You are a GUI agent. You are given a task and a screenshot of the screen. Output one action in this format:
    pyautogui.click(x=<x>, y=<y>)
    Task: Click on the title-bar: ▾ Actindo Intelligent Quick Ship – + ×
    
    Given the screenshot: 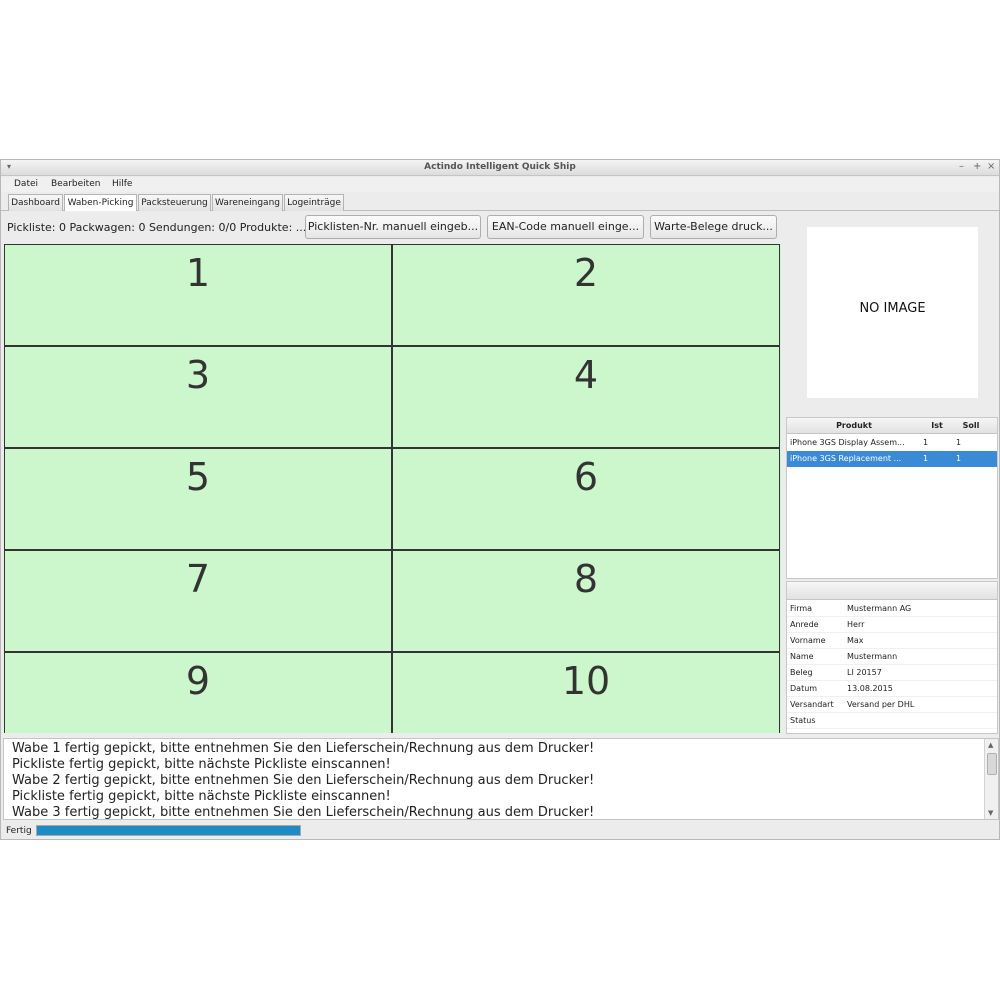 What is the action you would take?
    pyautogui.click(x=500, y=168)
    